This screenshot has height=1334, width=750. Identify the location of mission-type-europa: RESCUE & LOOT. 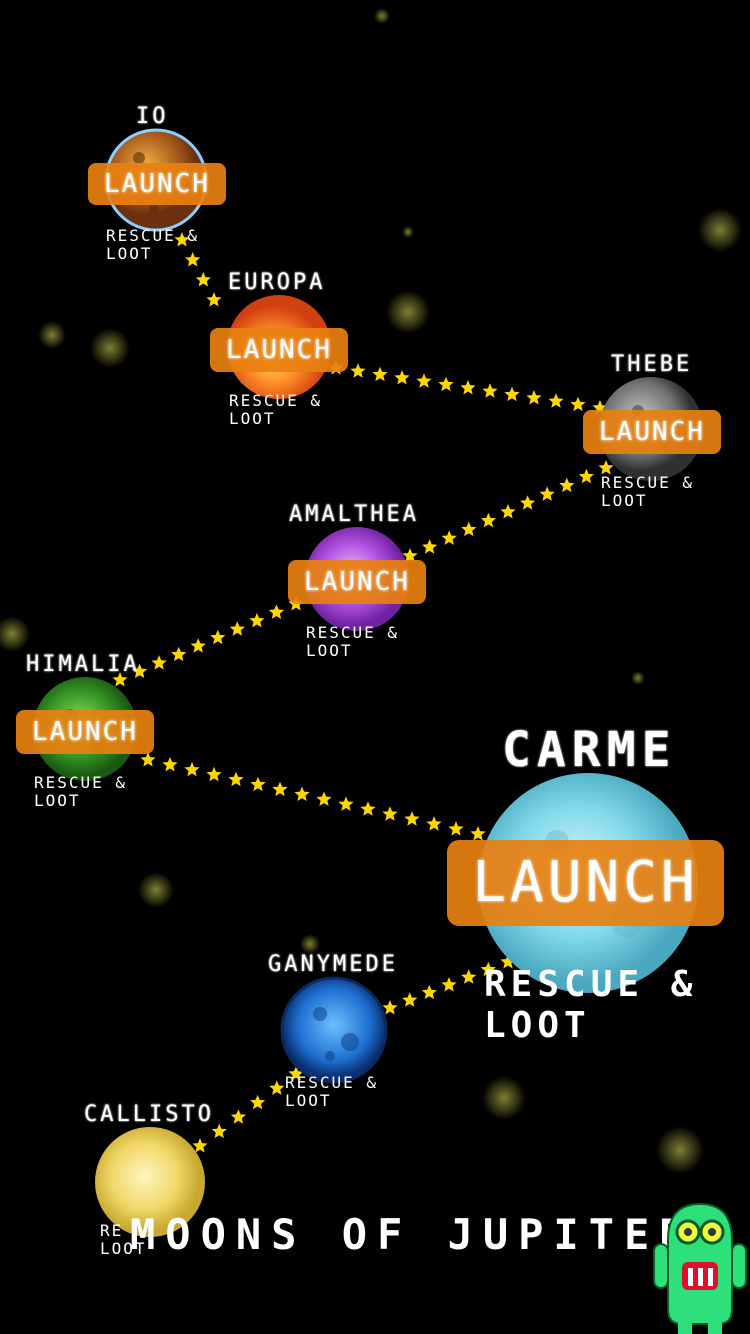
(275, 409).